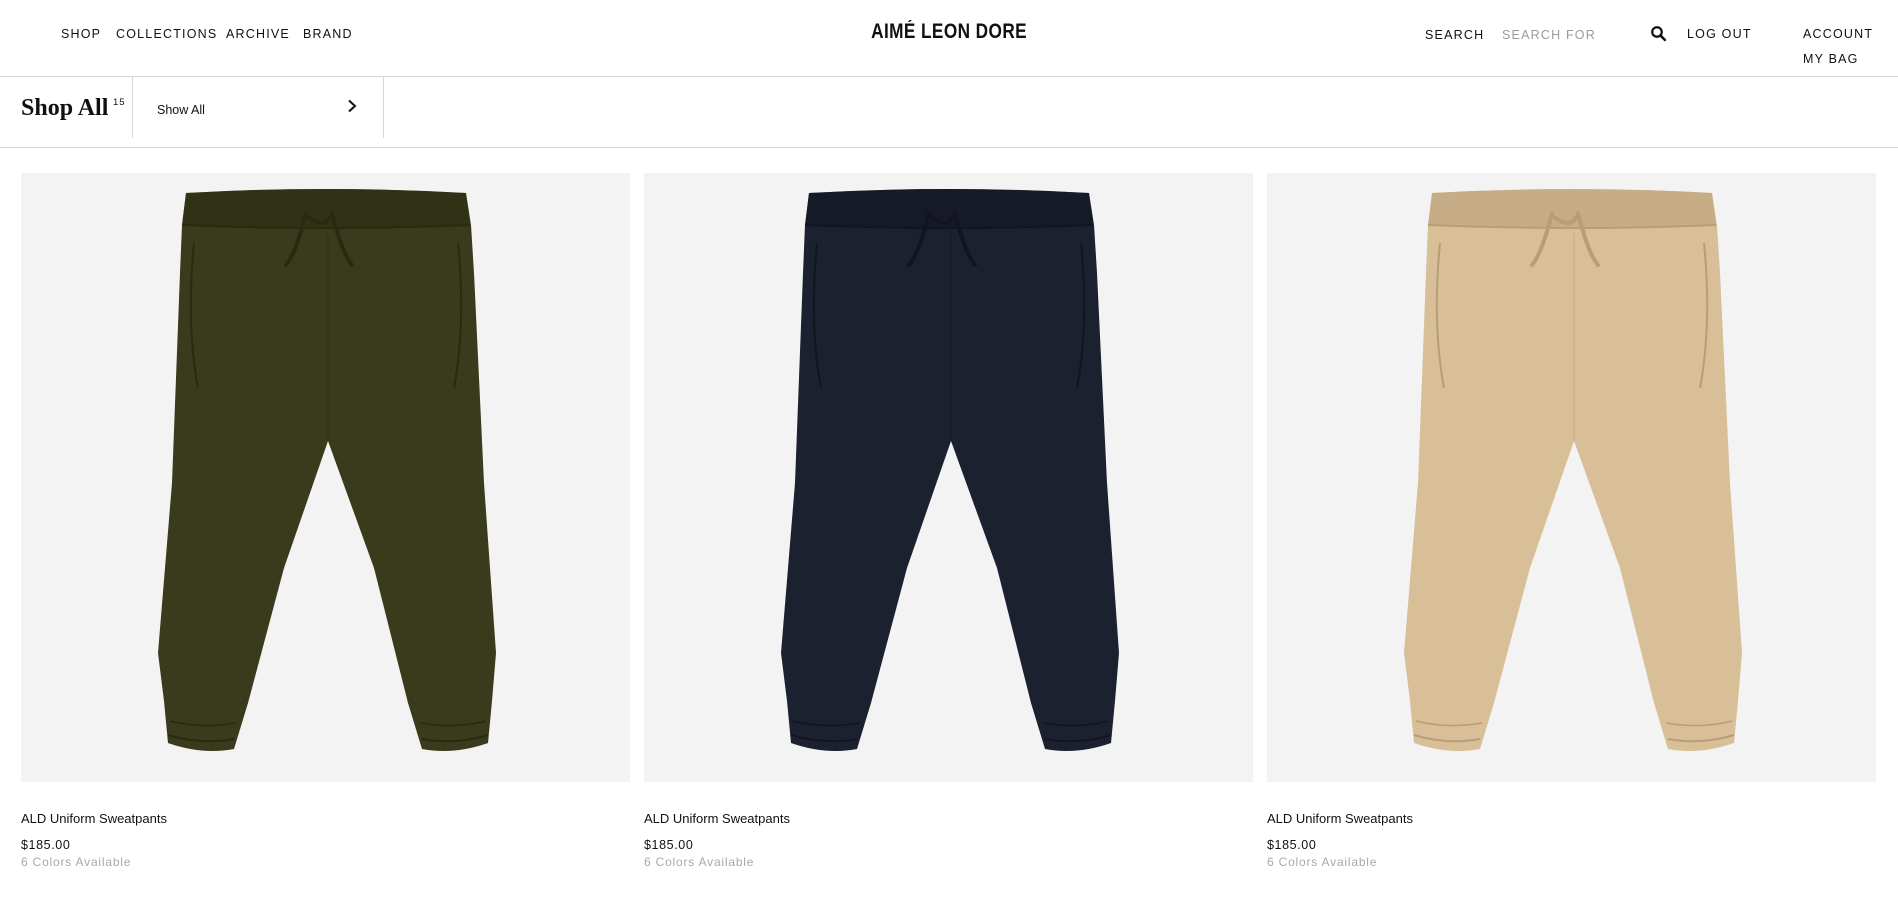 The height and width of the screenshot is (902, 1898). Describe the element at coordinates (258, 34) in the screenshot. I see `nav-archive: ARCHIVE` at that location.